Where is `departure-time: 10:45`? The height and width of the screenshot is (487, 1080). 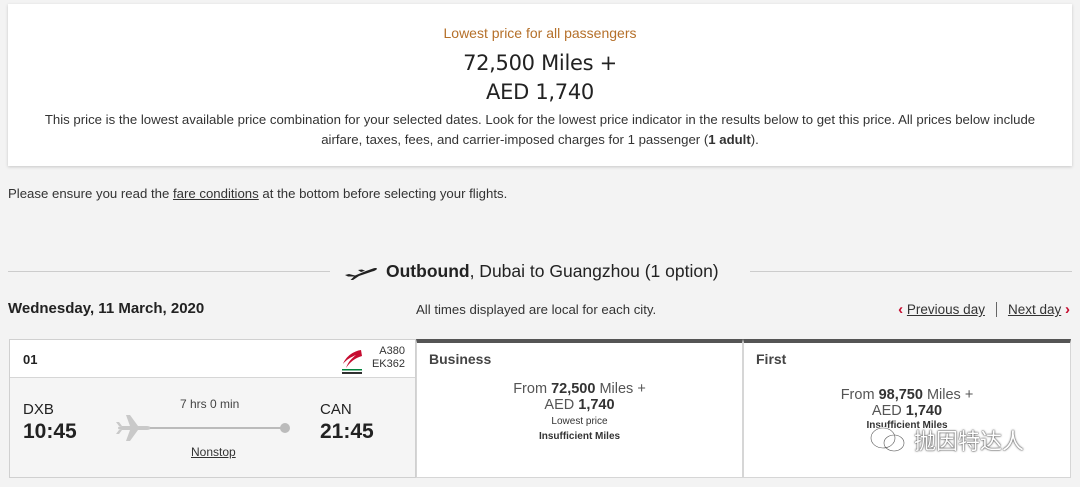 departure-time: 10:45 is located at coordinates (50, 431).